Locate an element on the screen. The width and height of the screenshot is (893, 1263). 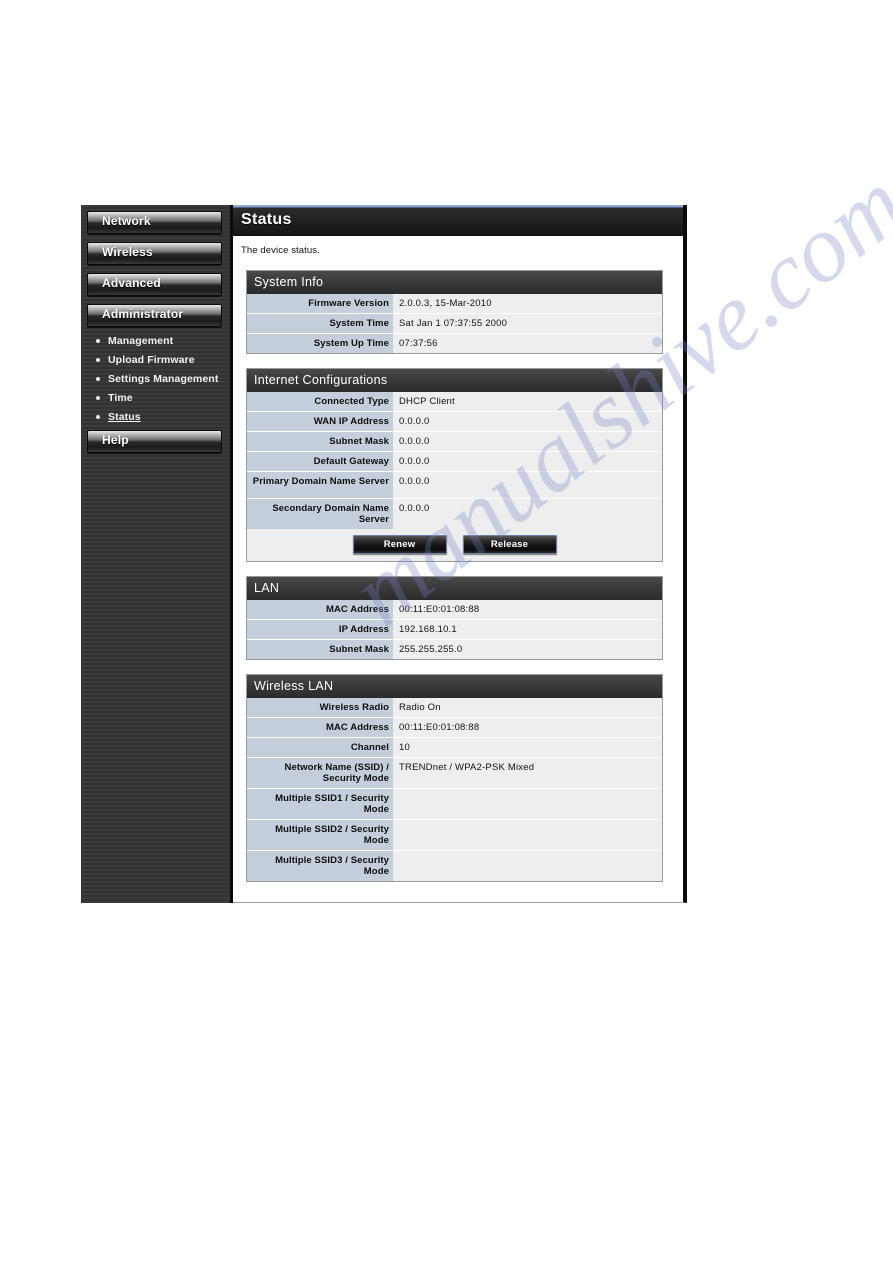
section-wireless-lan-heading: Wireless LAN is located at coordinates (454, 686).